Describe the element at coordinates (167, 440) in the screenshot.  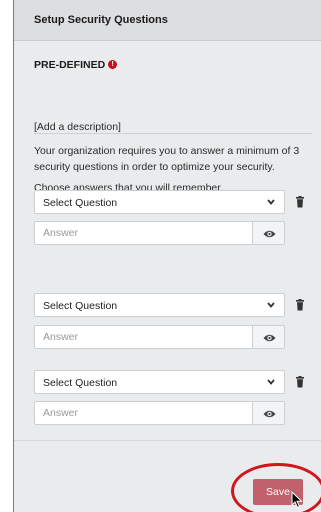
I see `footer-divider` at that location.